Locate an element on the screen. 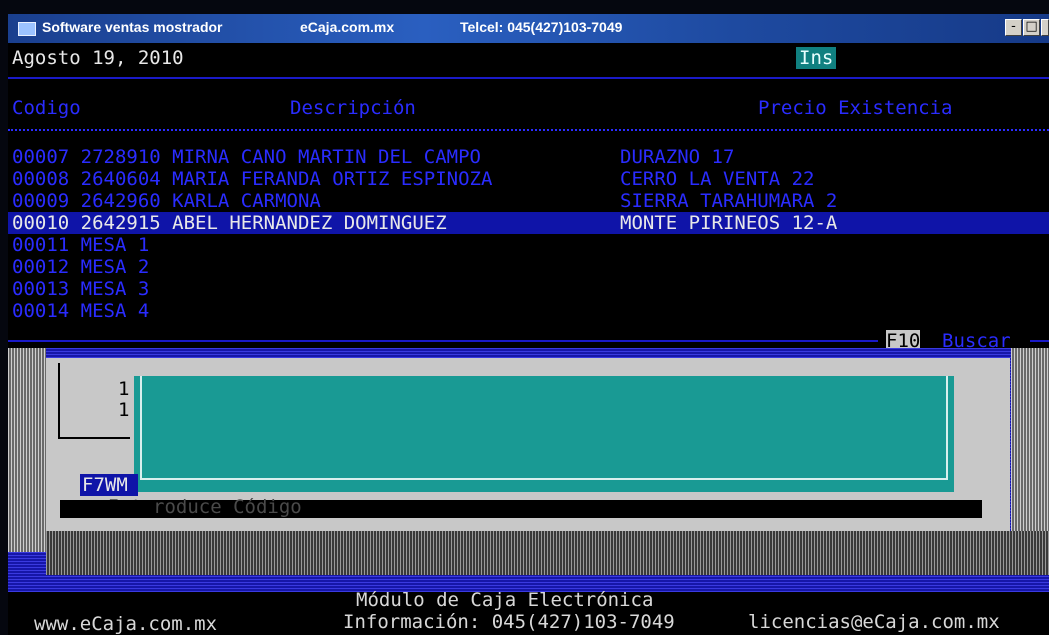  f7-key-label: F7WM is located at coordinates (105, 485).